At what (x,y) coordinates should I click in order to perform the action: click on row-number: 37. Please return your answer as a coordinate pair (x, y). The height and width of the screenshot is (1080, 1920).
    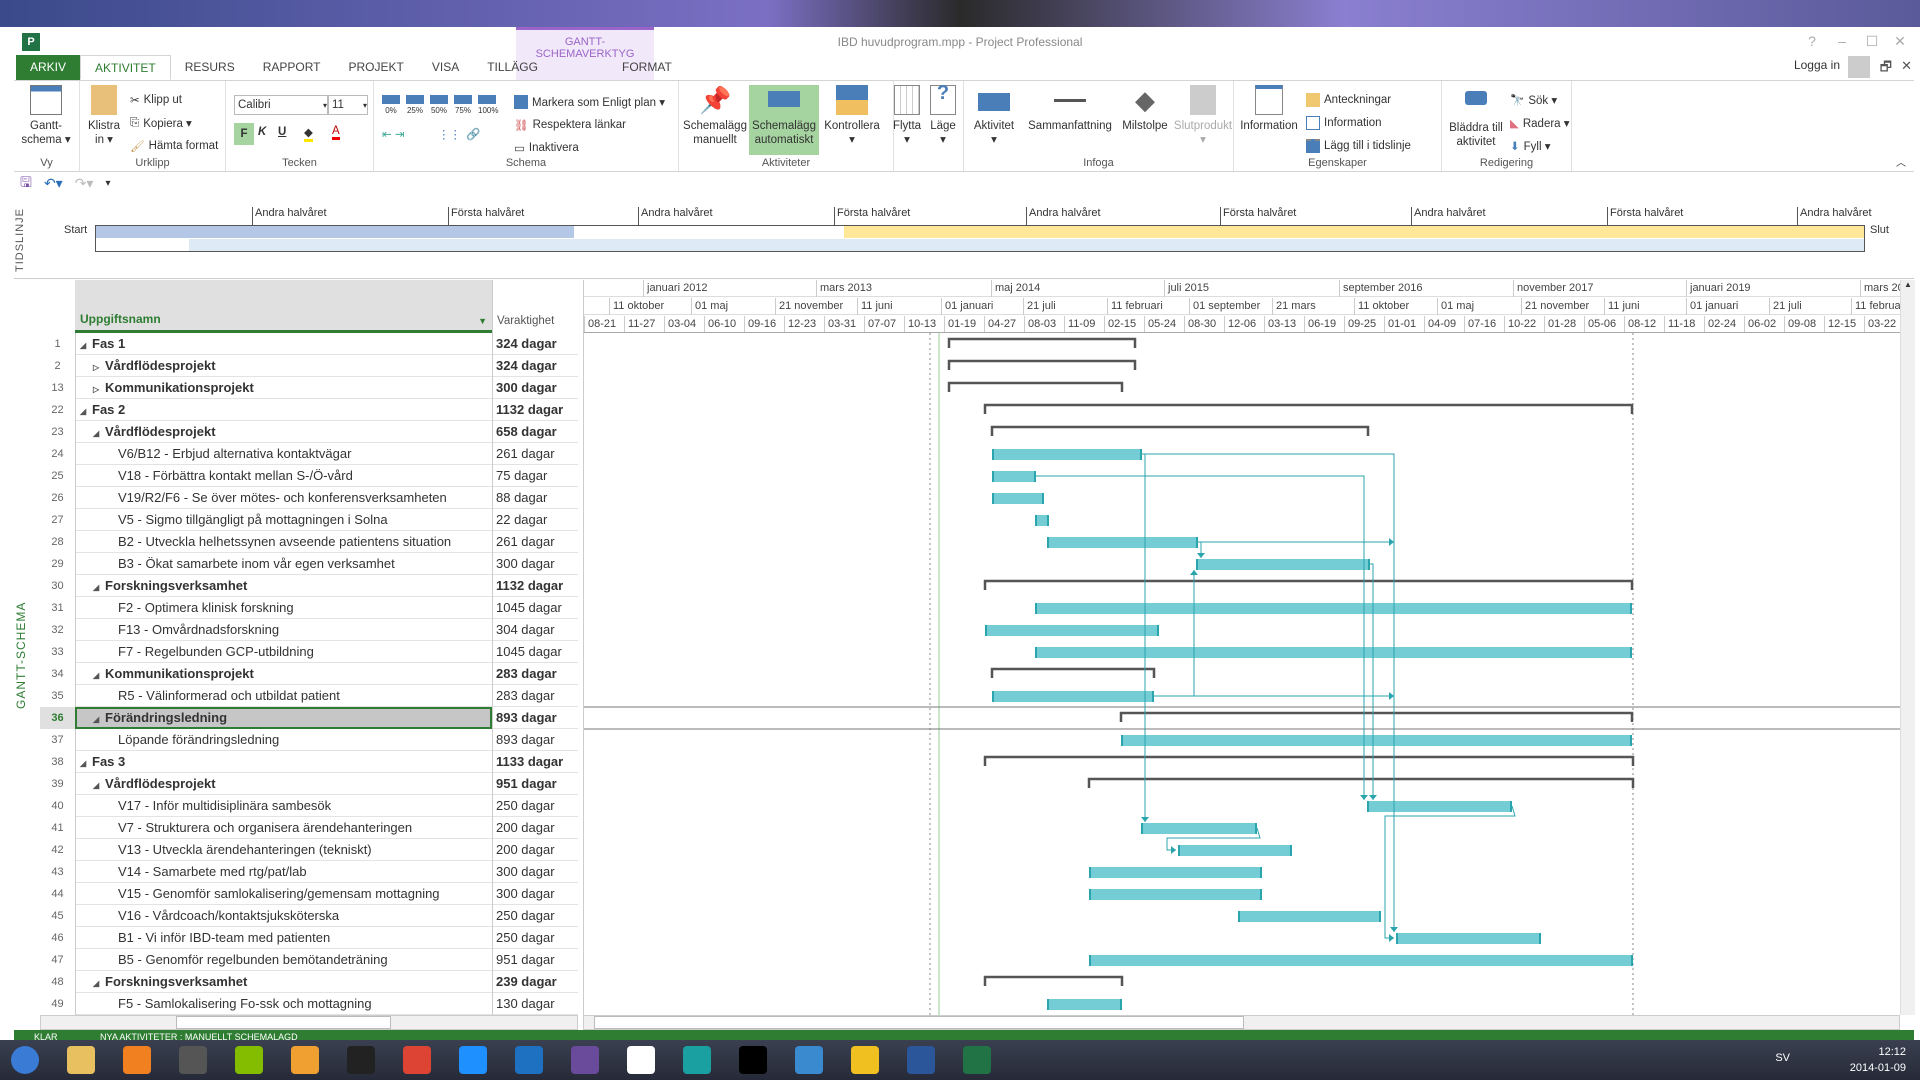
    Looking at the image, I should click on (57, 740).